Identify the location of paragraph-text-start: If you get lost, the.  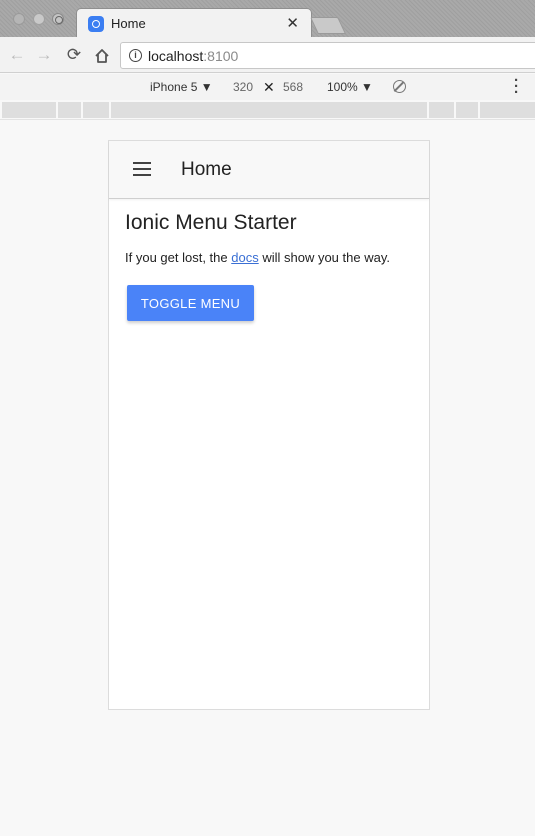
(178, 257).